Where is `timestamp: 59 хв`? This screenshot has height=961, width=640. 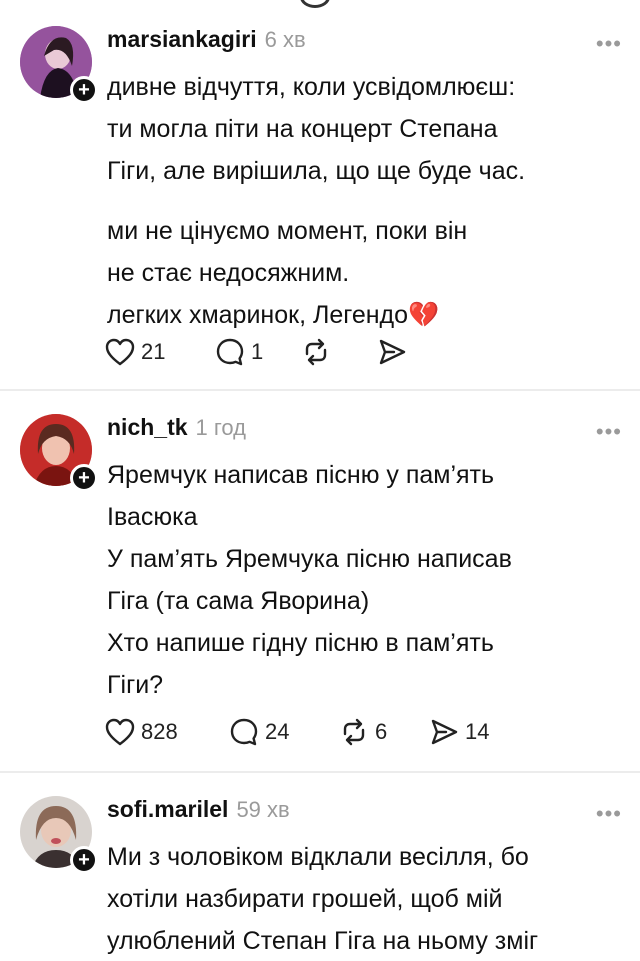 timestamp: 59 хв is located at coordinates (263, 809).